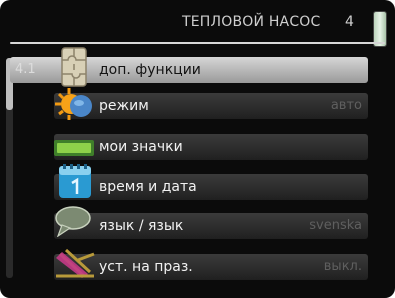 The height and width of the screenshot is (298, 395). What do you see at coordinates (380, 29) in the screenshot?
I see `thermometer-icon` at bounding box center [380, 29].